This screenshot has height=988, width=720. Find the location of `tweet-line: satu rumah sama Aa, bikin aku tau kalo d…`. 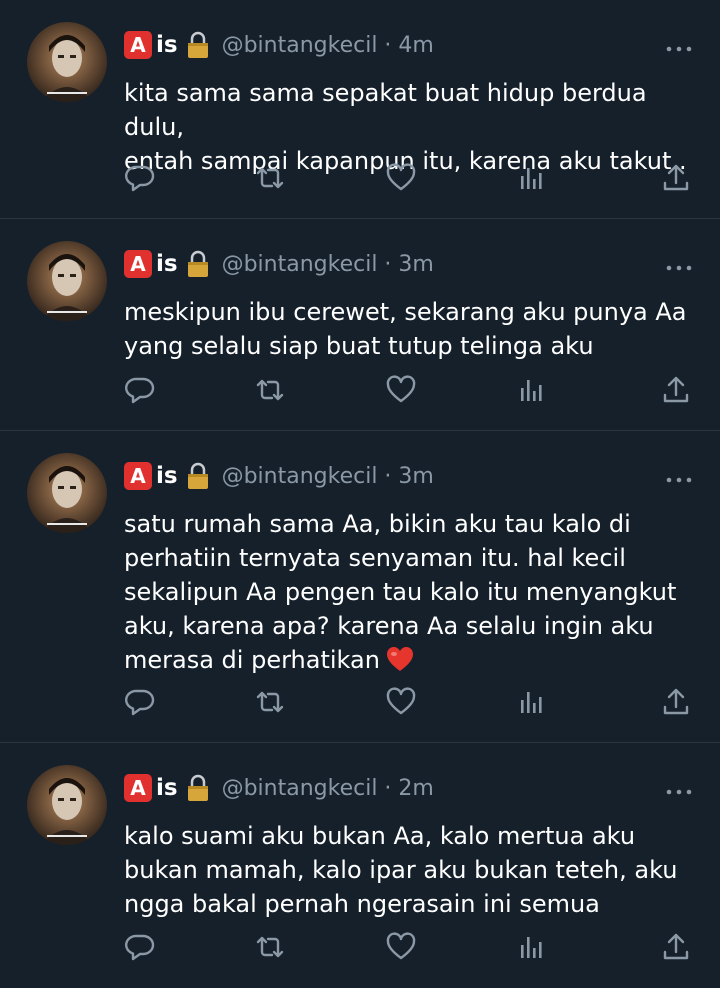

tweet-line: satu rumah sama Aa, bikin aku tau kalo d… is located at coordinates (377, 524).